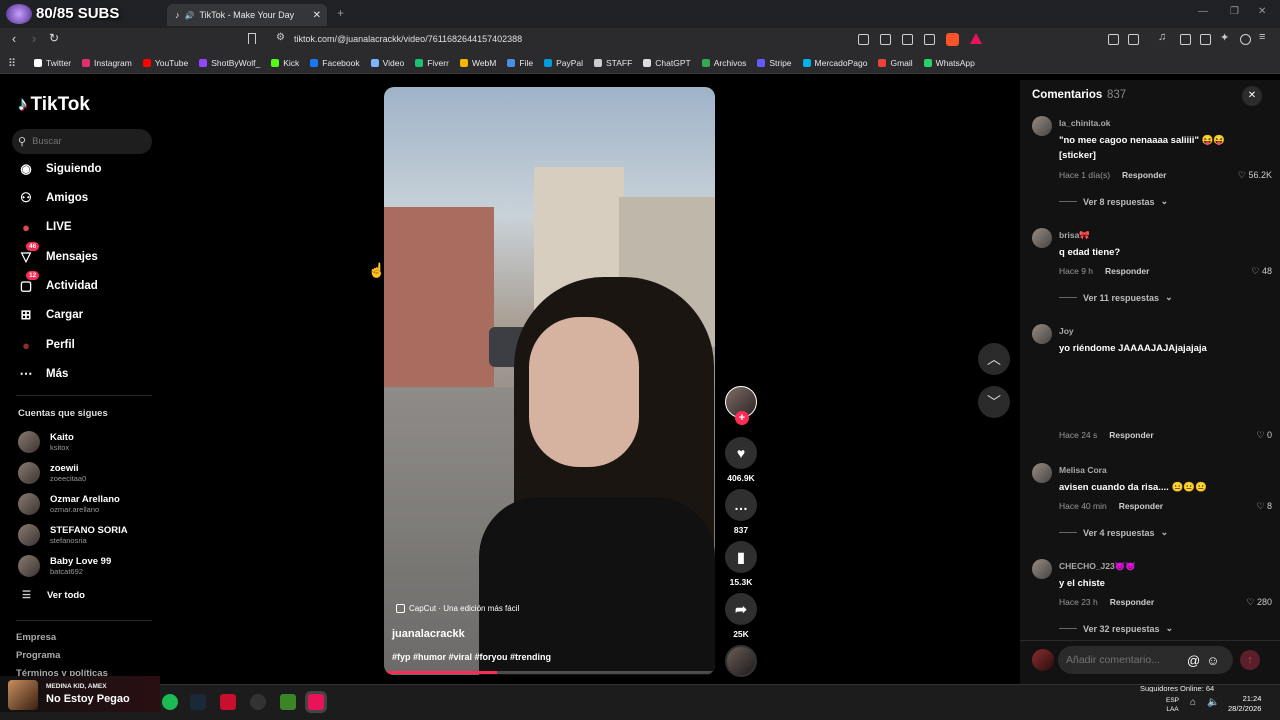  What do you see at coordinates (14, 38) in the screenshot?
I see `back-icon: ‹` at bounding box center [14, 38].